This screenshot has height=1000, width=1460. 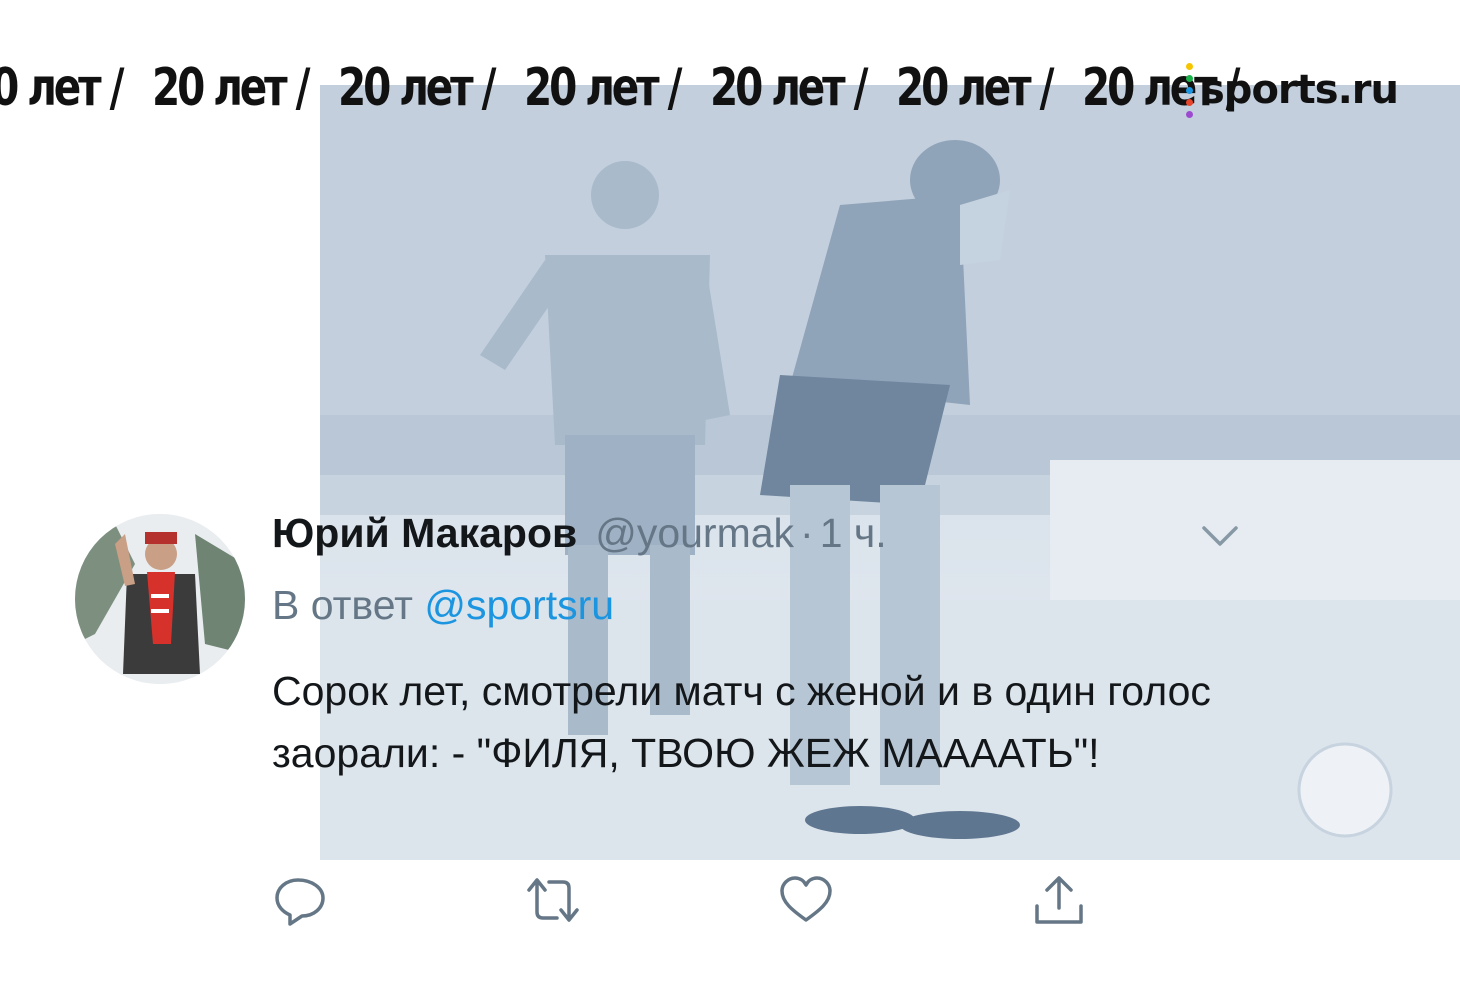 What do you see at coordinates (300, 900) in the screenshot?
I see `reply-icon` at bounding box center [300, 900].